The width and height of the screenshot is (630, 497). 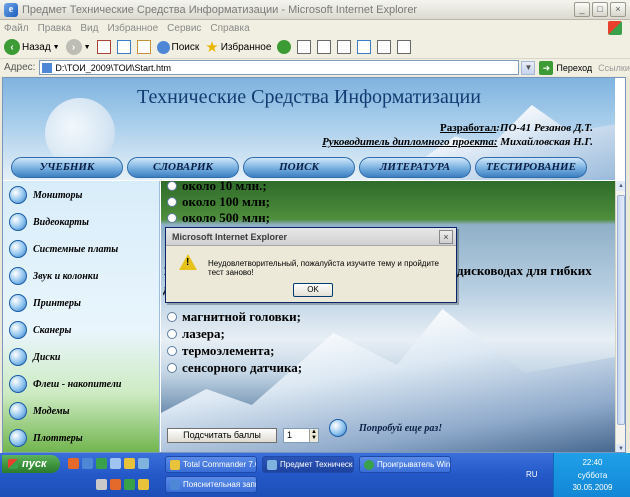 What do you see at coordinates (32, 47) in the screenshot?
I see `back-button: ‹ Назад ▼` at bounding box center [32, 47].